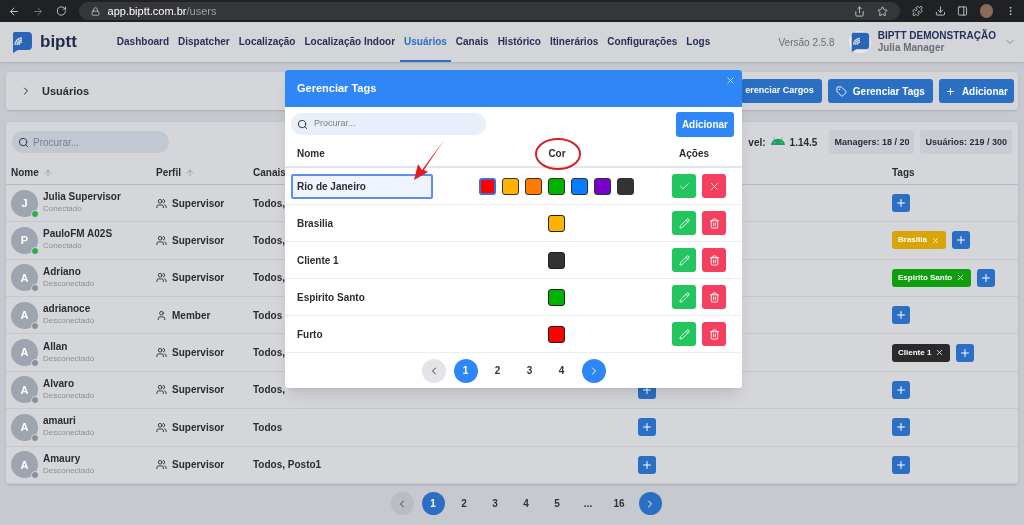 The width and height of the screenshot is (1024, 525). What do you see at coordinates (519, 42) in the screenshot?
I see `nav-tab: Histórico` at bounding box center [519, 42].